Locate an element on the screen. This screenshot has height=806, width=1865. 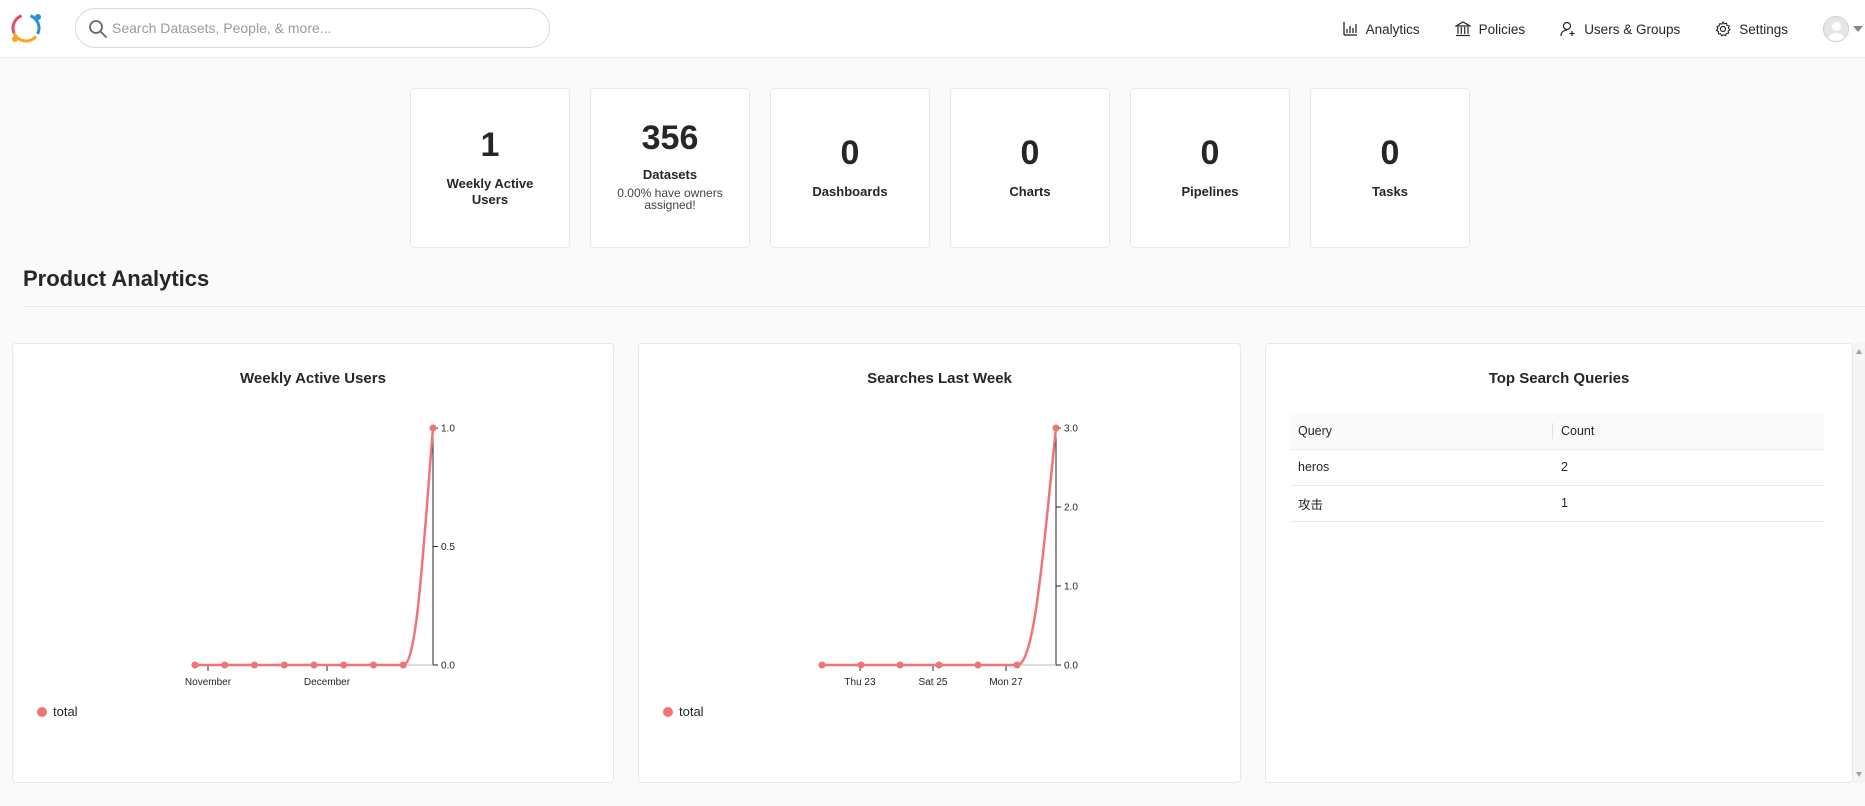
line-chart-weekly-active-users: 0.0 0.5 1.0 November December is located at coordinates (320, 556).